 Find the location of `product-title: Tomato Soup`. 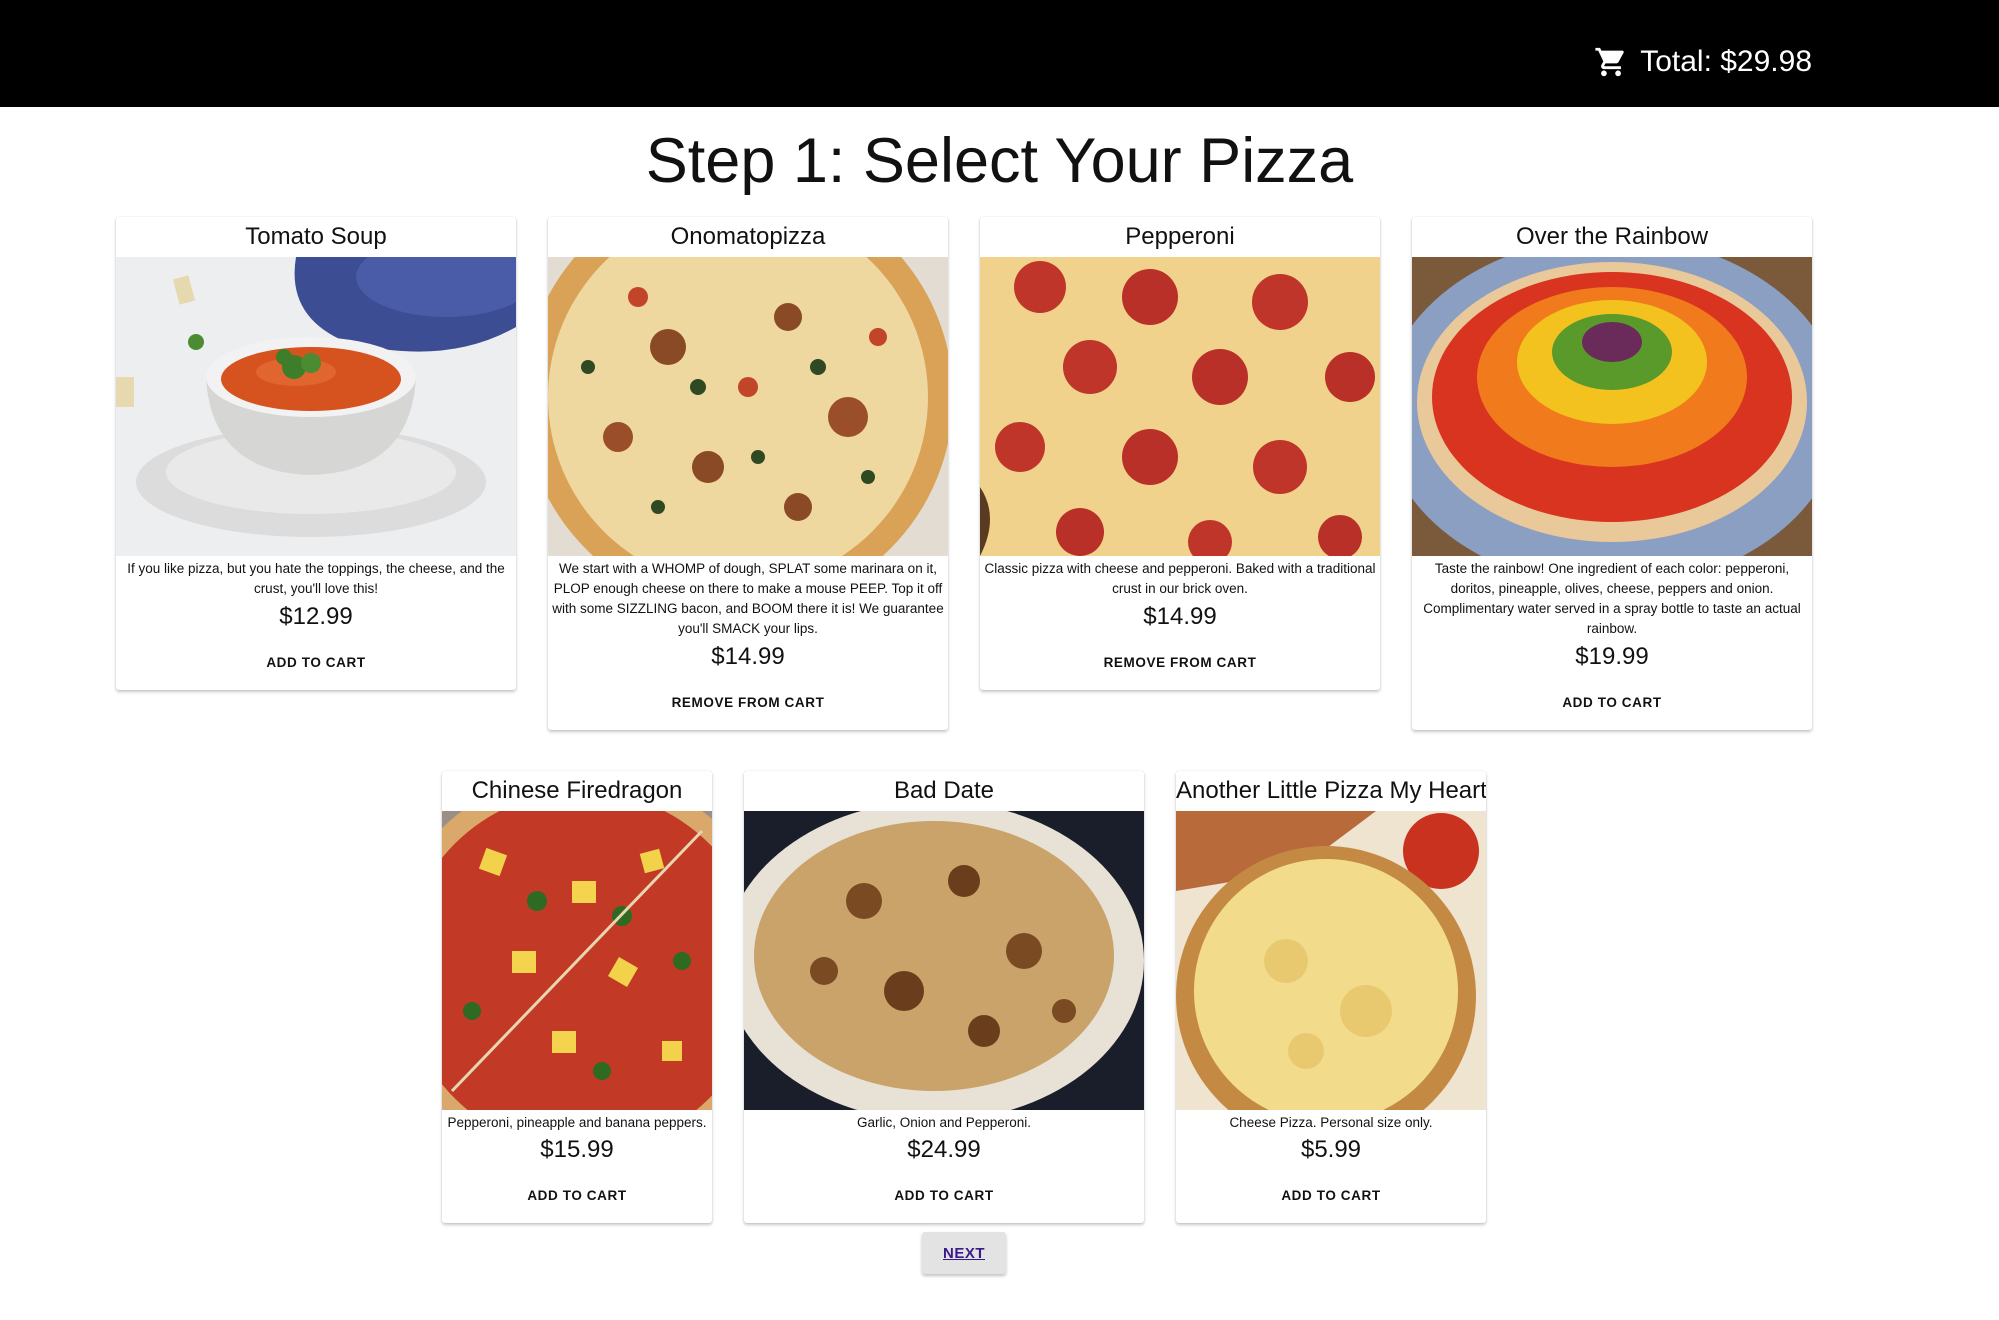

product-title: Tomato Soup is located at coordinates (316, 236).